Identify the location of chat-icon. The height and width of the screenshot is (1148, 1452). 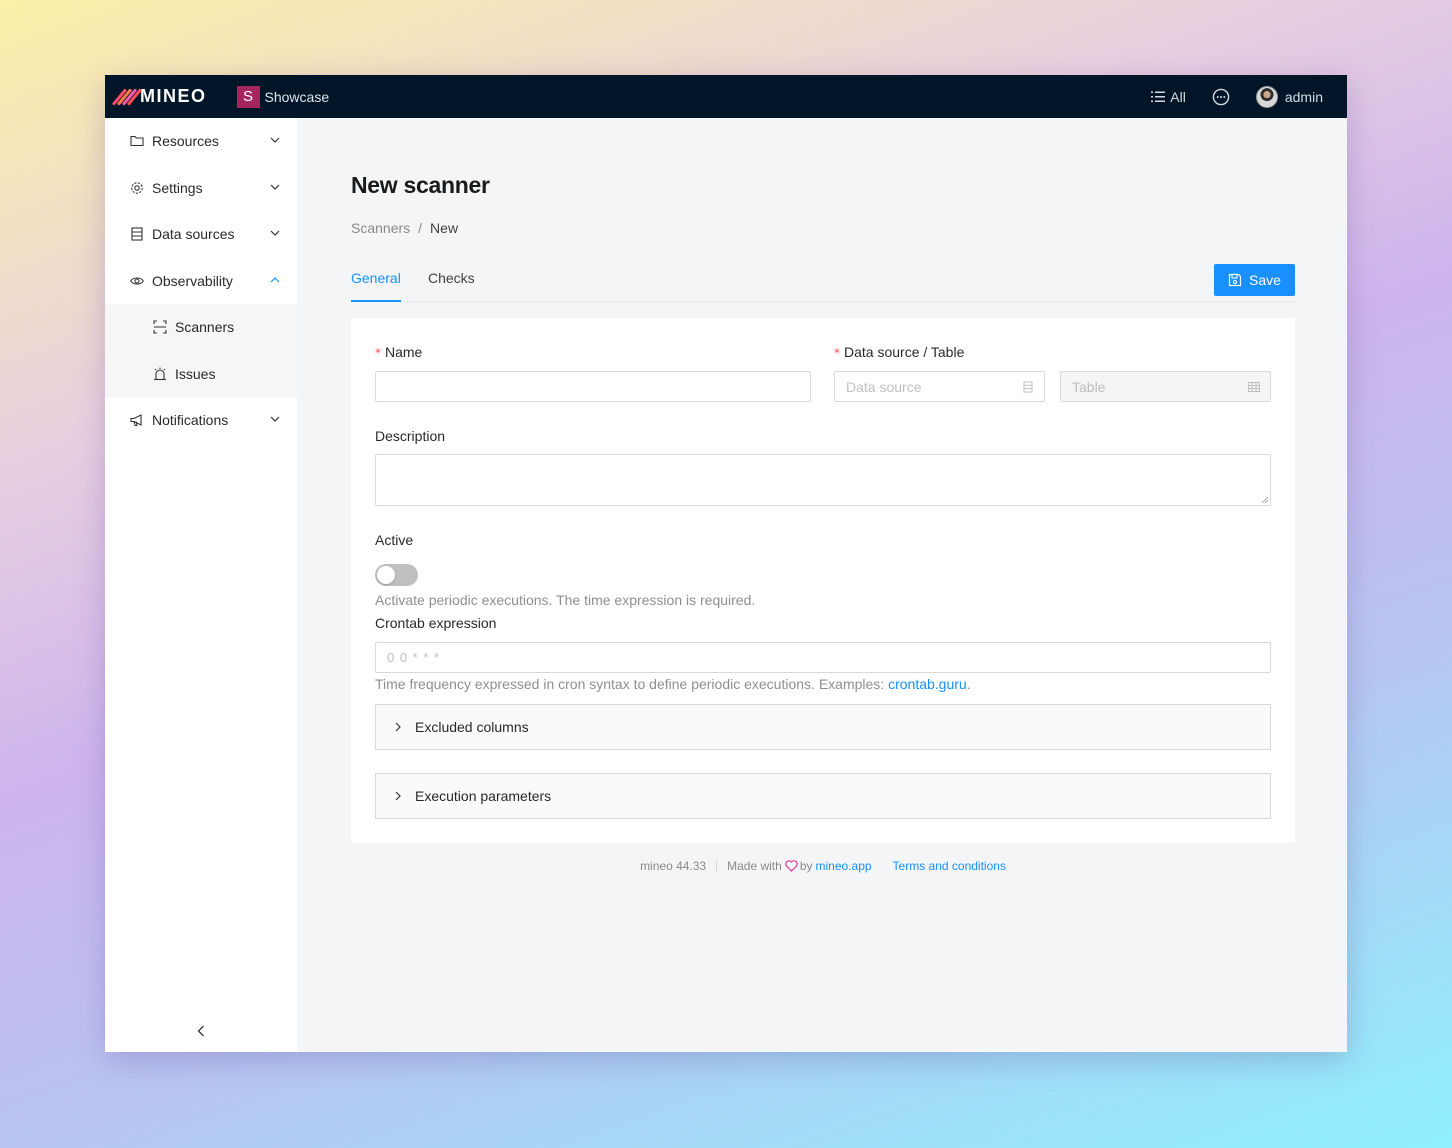
(1221, 97).